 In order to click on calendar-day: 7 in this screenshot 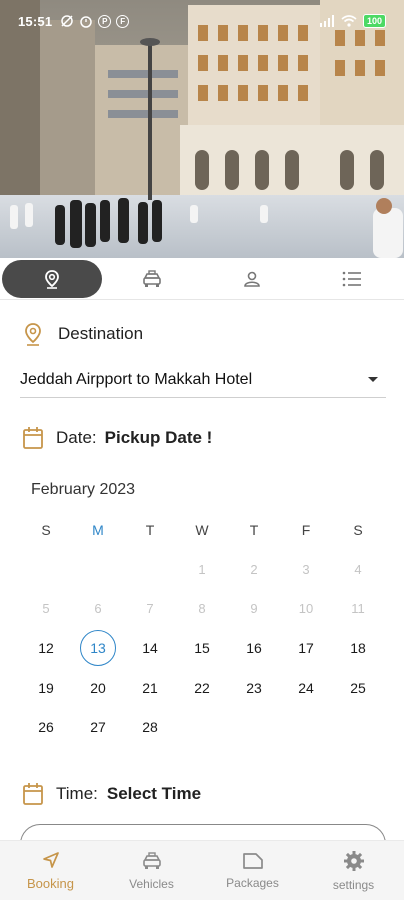, I will do `click(150, 608)`.